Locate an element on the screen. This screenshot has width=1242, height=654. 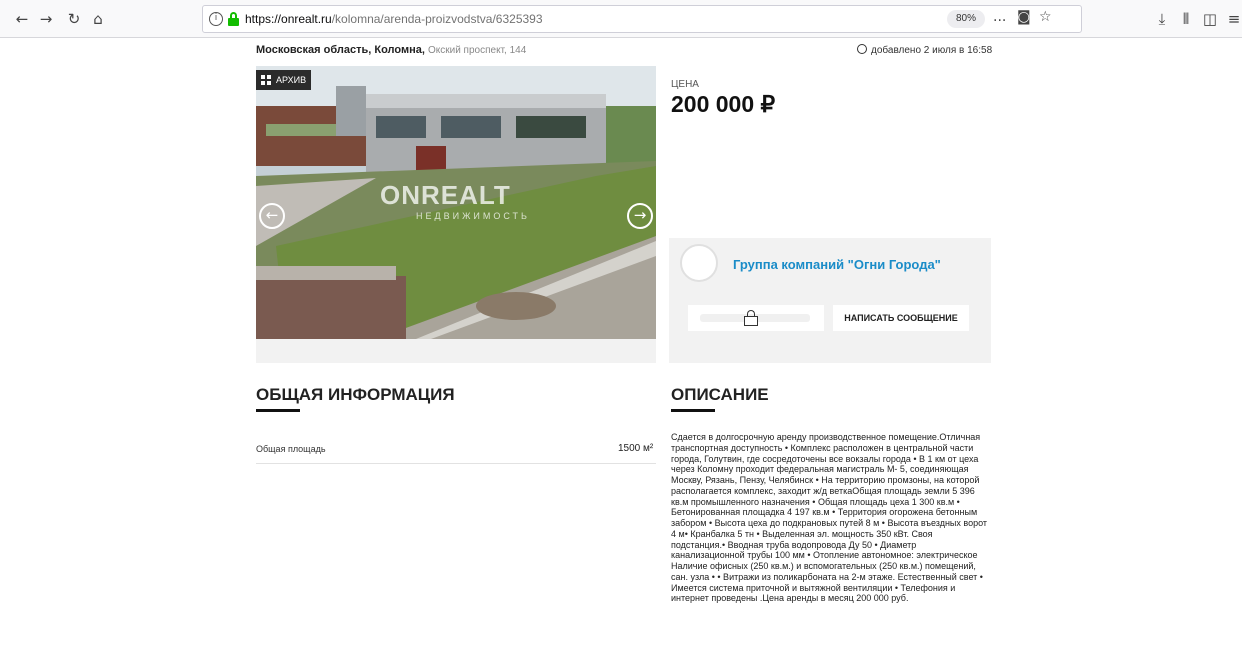
sidebar-icon: ◫ is located at coordinates (1210, 19).